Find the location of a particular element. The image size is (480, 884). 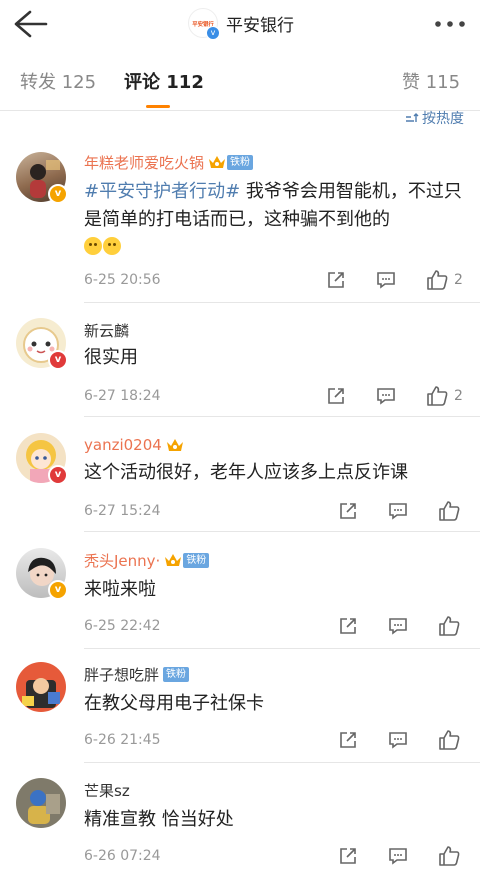

commenter-name: 秃头Jenny· is located at coordinates (122, 560).